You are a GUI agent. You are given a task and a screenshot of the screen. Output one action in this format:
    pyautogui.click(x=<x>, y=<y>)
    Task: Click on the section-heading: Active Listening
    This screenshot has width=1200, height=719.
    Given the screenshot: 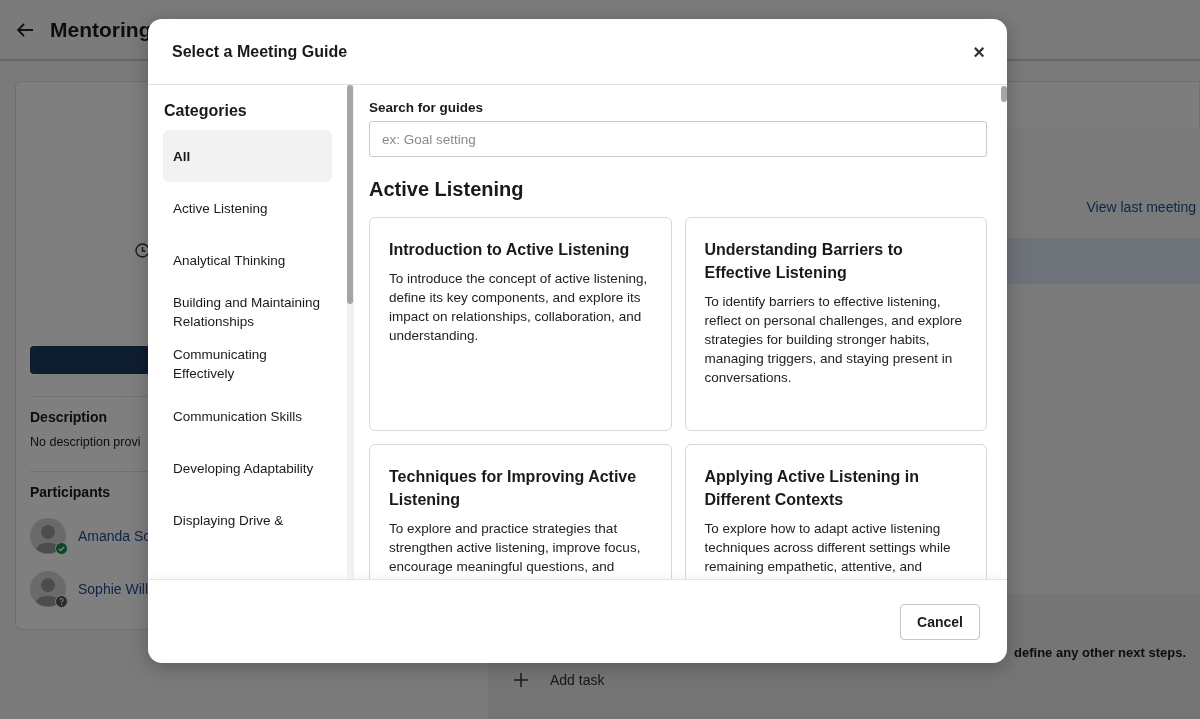 What is the action you would take?
    pyautogui.click(x=447, y=189)
    